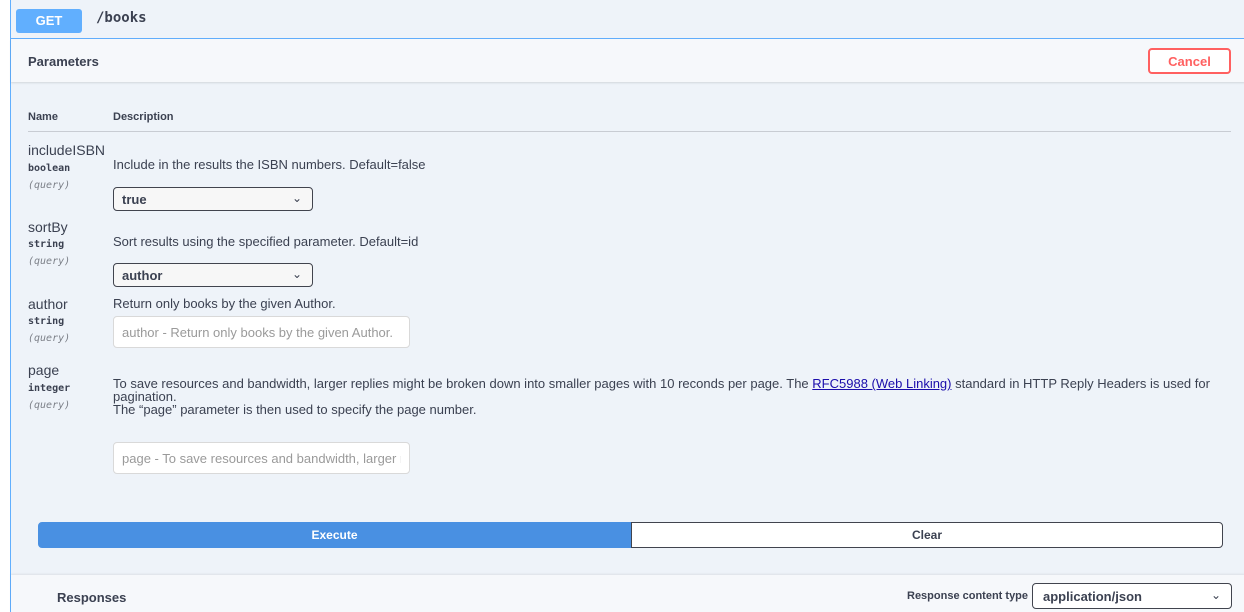 Image resolution: width=1244 pixels, height=612 pixels. What do you see at coordinates (1092, 596) in the screenshot?
I see `select-value: application/json` at bounding box center [1092, 596].